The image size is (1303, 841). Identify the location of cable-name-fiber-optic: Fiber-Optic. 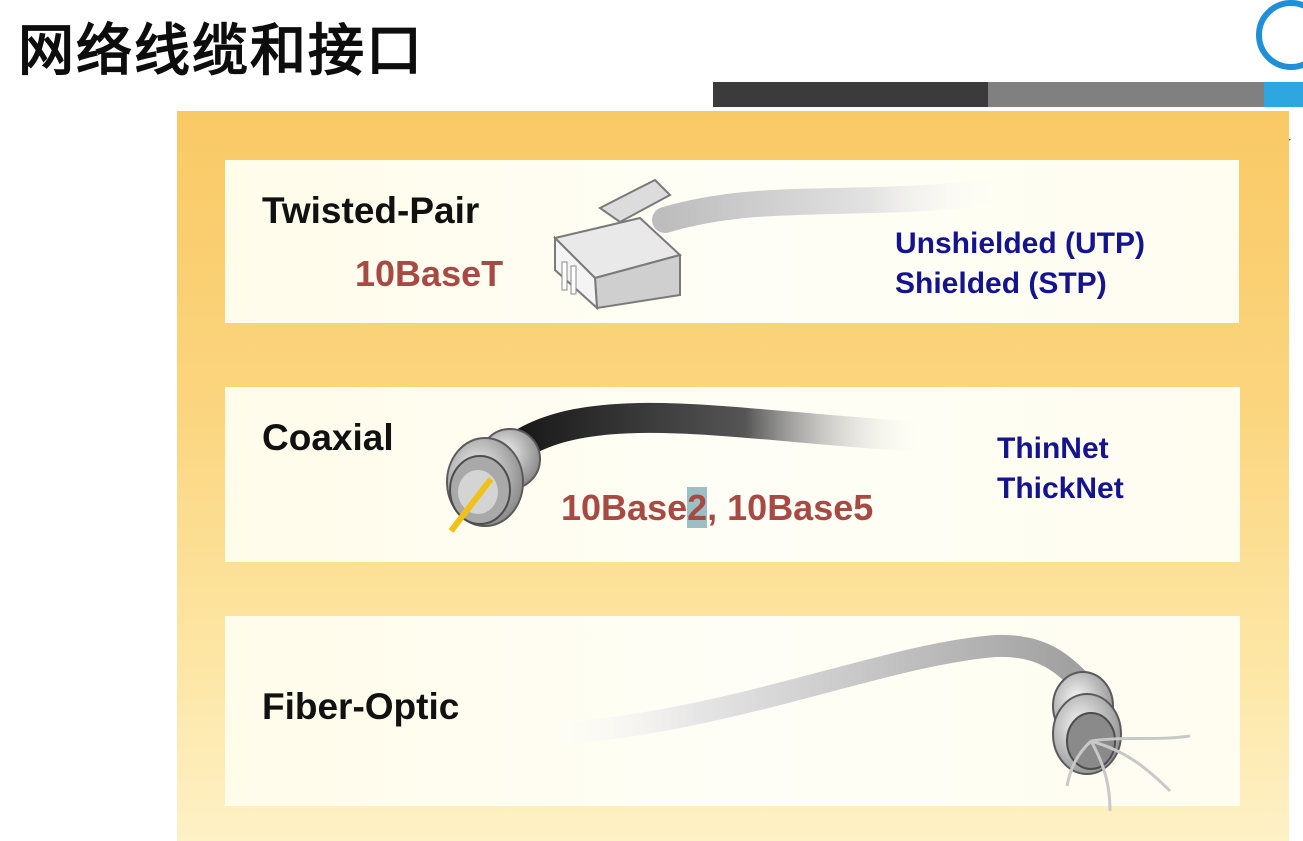
(361, 706).